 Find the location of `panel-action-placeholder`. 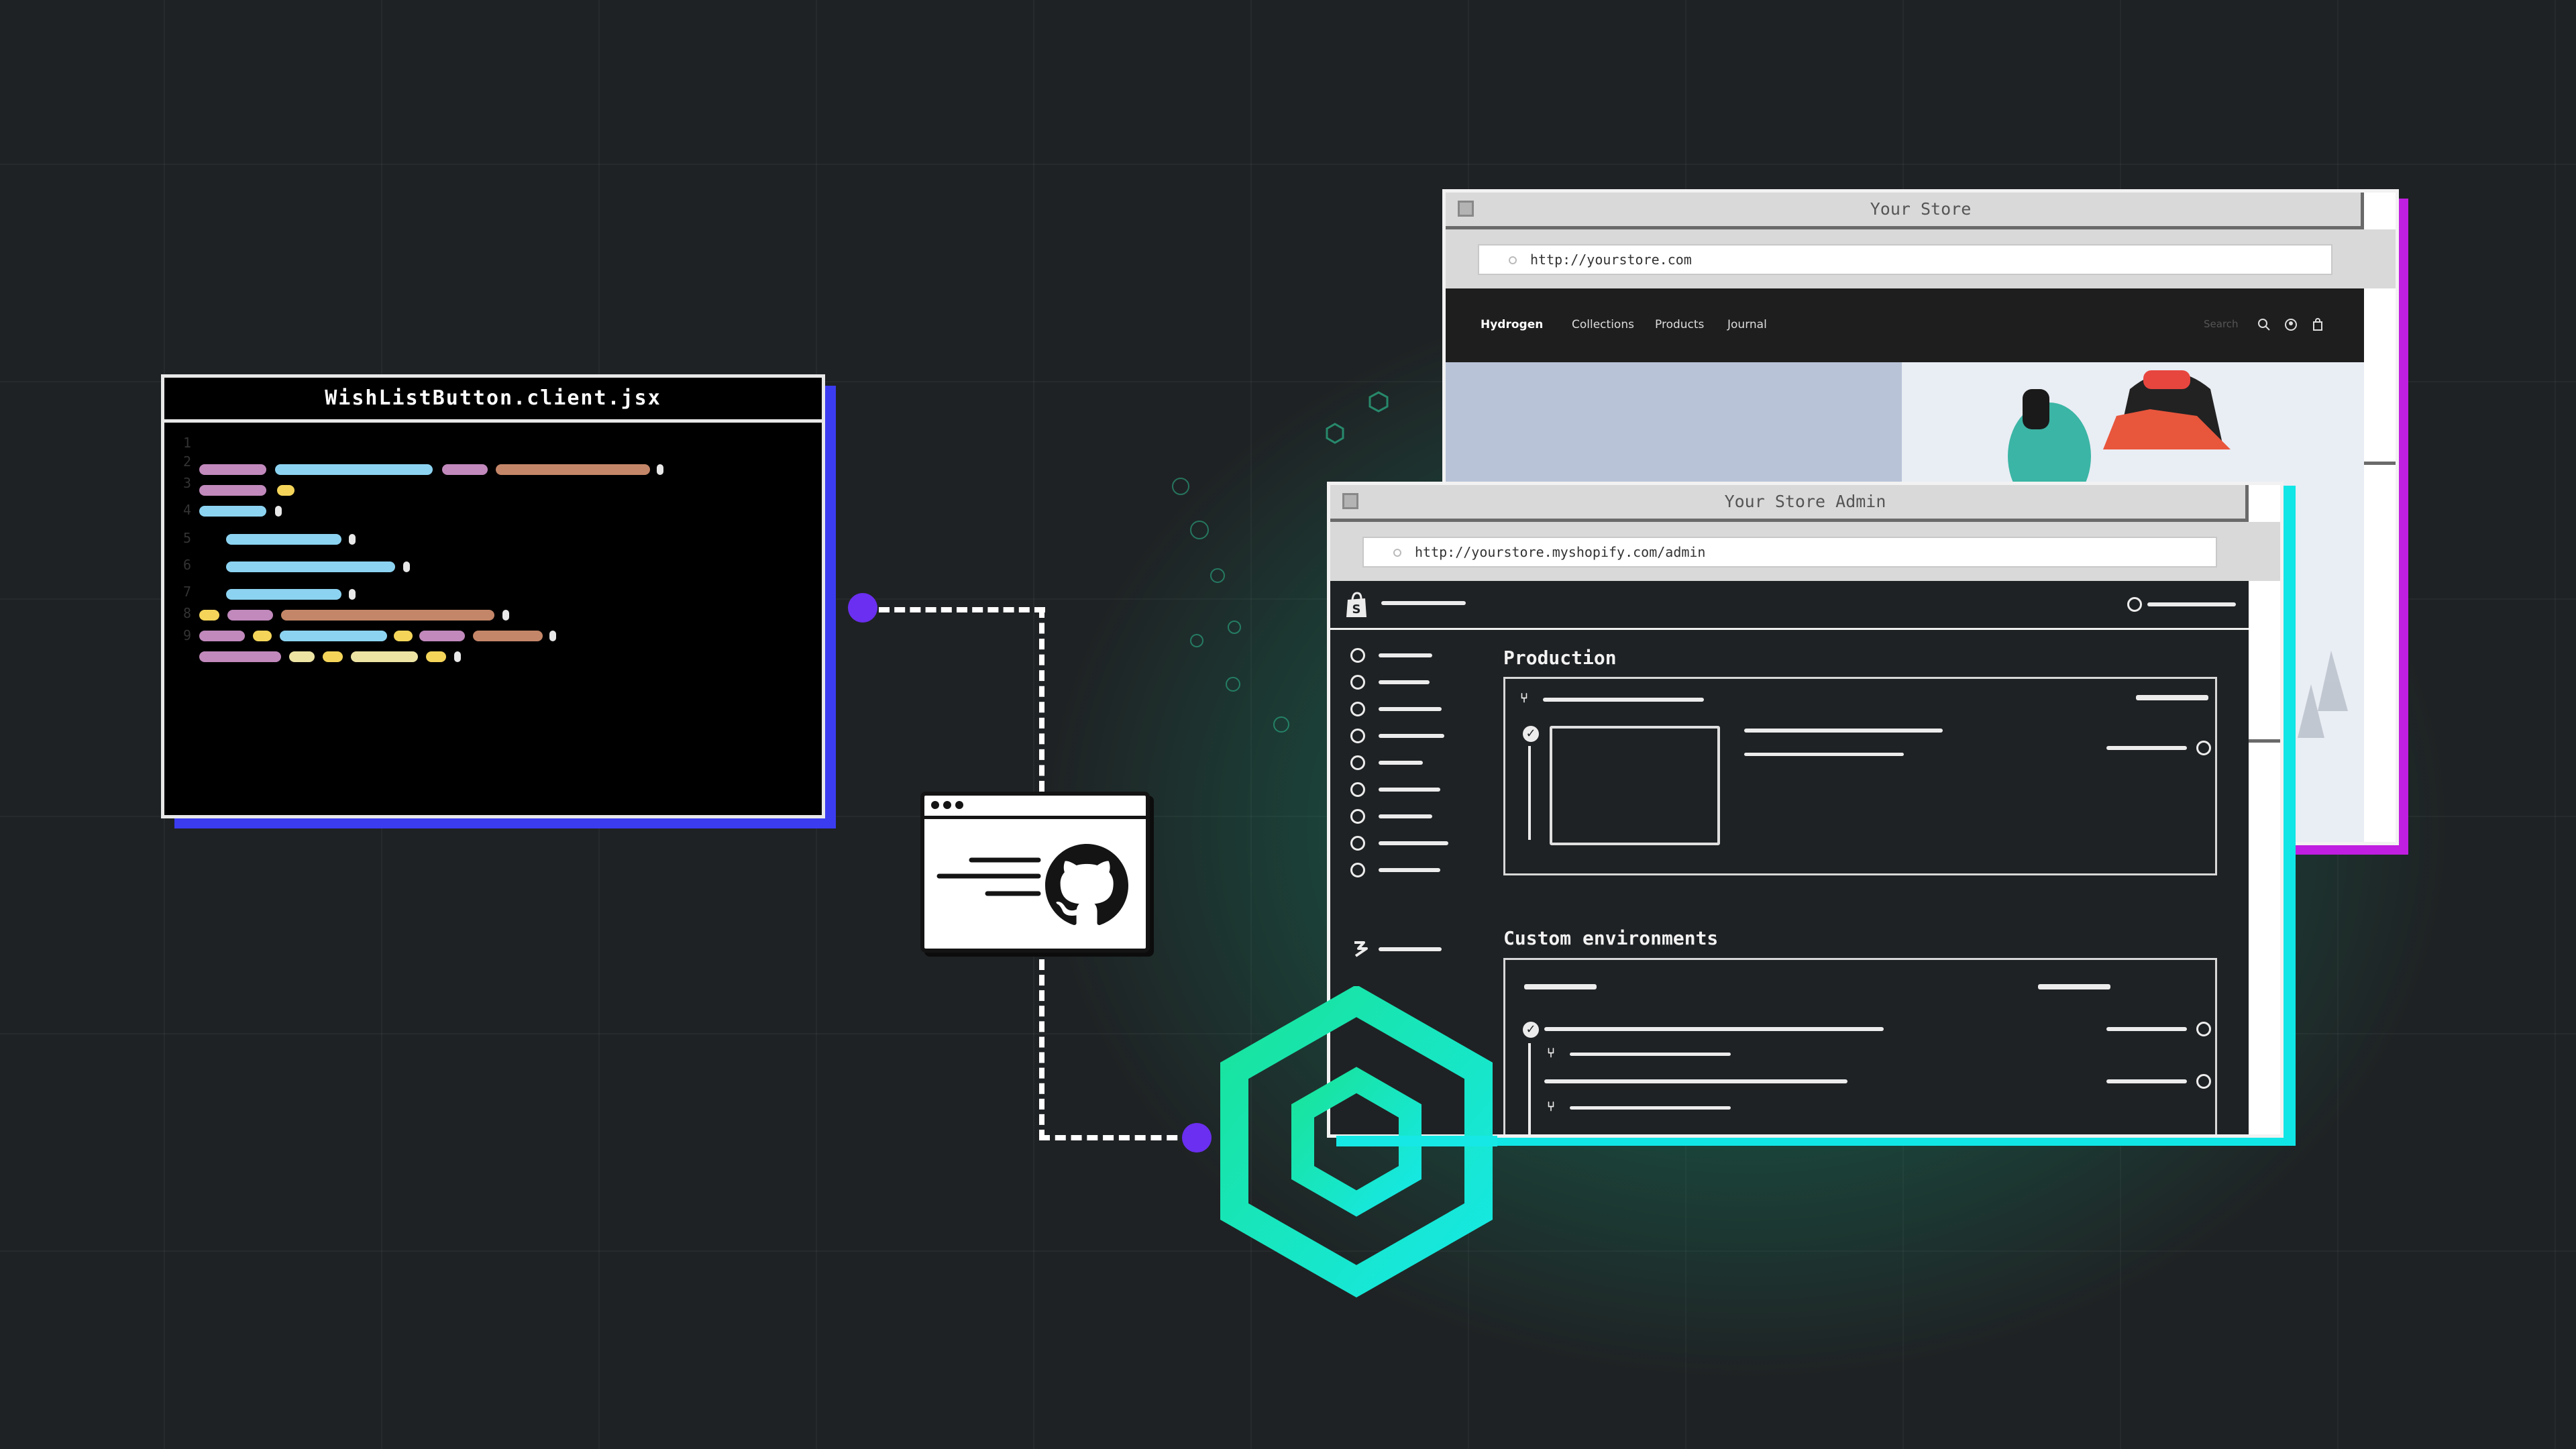

panel-action-placeholder is located at coordinates (2172, 697).